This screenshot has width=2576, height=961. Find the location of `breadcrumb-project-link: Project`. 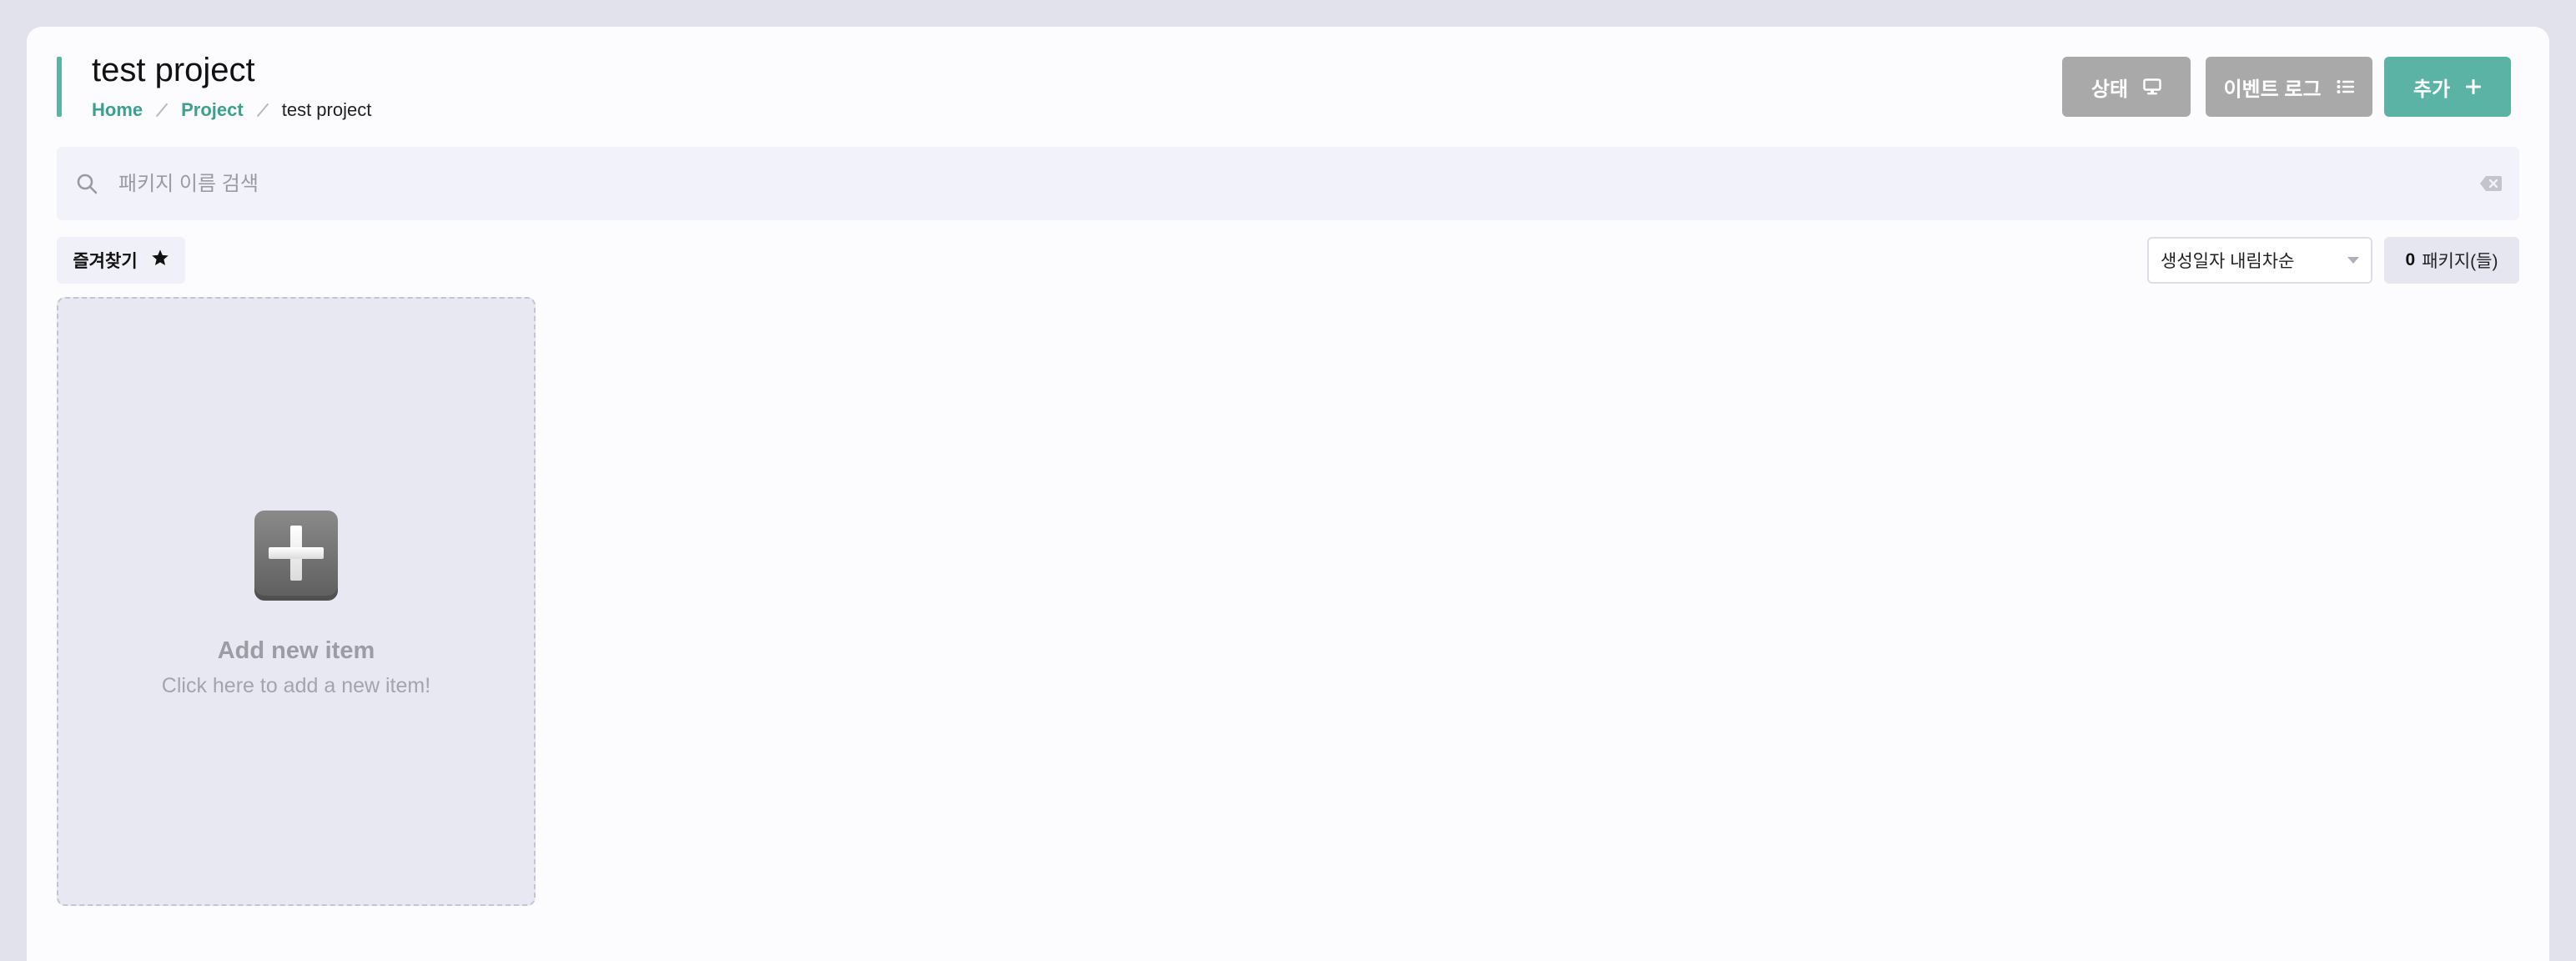

breadcrumb-project-link: Project is located at coordinates (212, 110).